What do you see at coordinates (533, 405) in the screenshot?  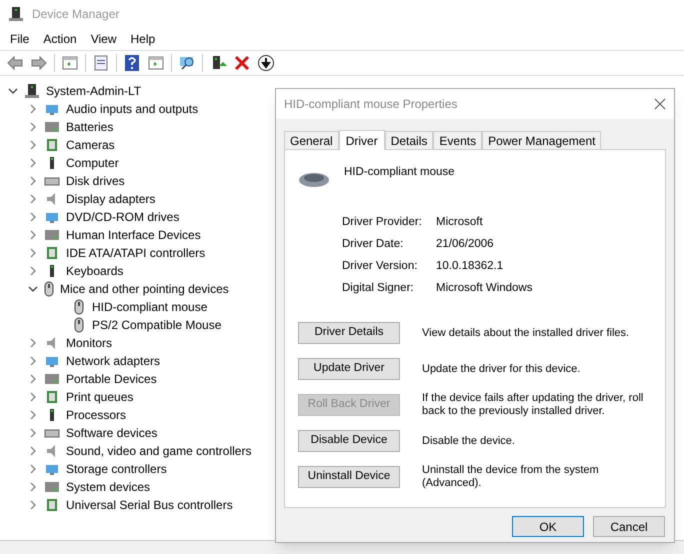 I see `action-description: If the device fails after updating the driver, roll back to the previously installed driver.` at bounding box center [533, 405].